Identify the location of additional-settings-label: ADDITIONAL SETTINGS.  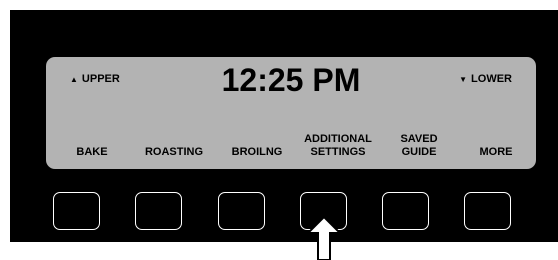
(338, 145).